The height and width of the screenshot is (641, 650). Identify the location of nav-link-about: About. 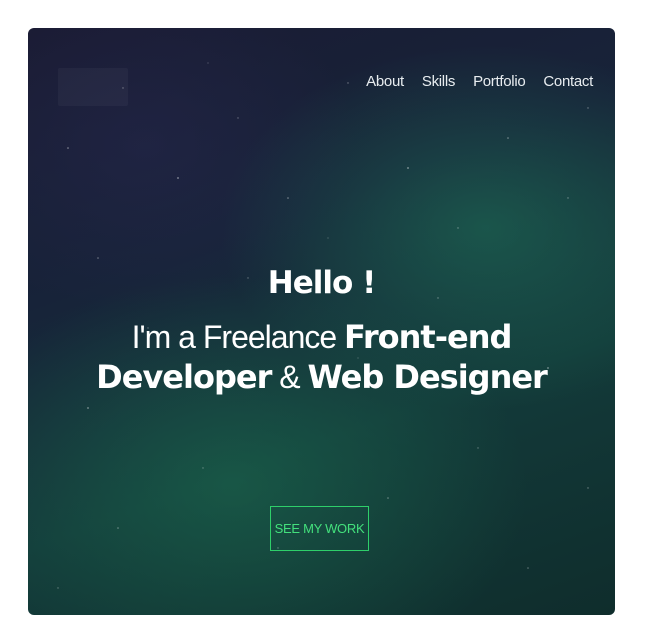
(385, 81).